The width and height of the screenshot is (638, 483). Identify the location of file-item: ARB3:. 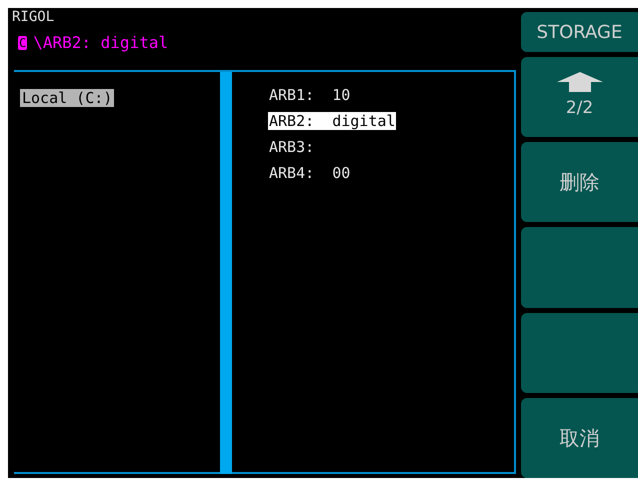
(292, 147).